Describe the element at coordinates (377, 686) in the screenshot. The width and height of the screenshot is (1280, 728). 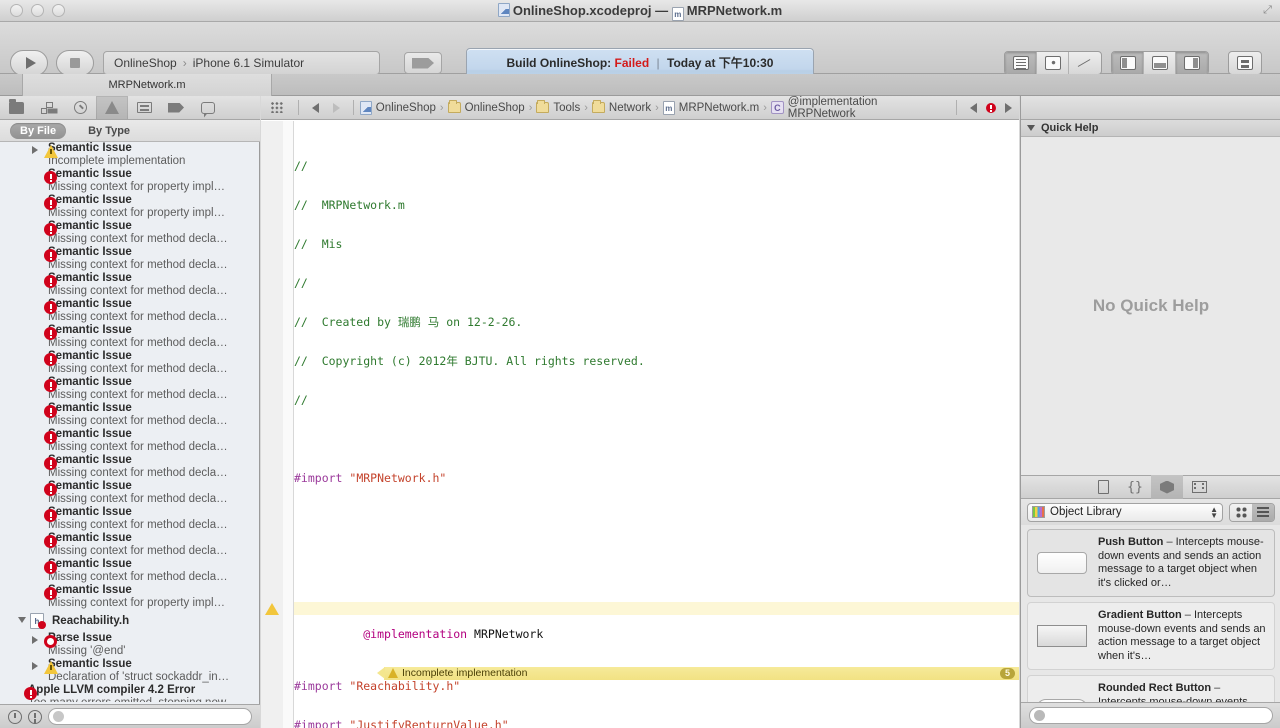
I see `code-line: #import "Reachability.h"` at that location.